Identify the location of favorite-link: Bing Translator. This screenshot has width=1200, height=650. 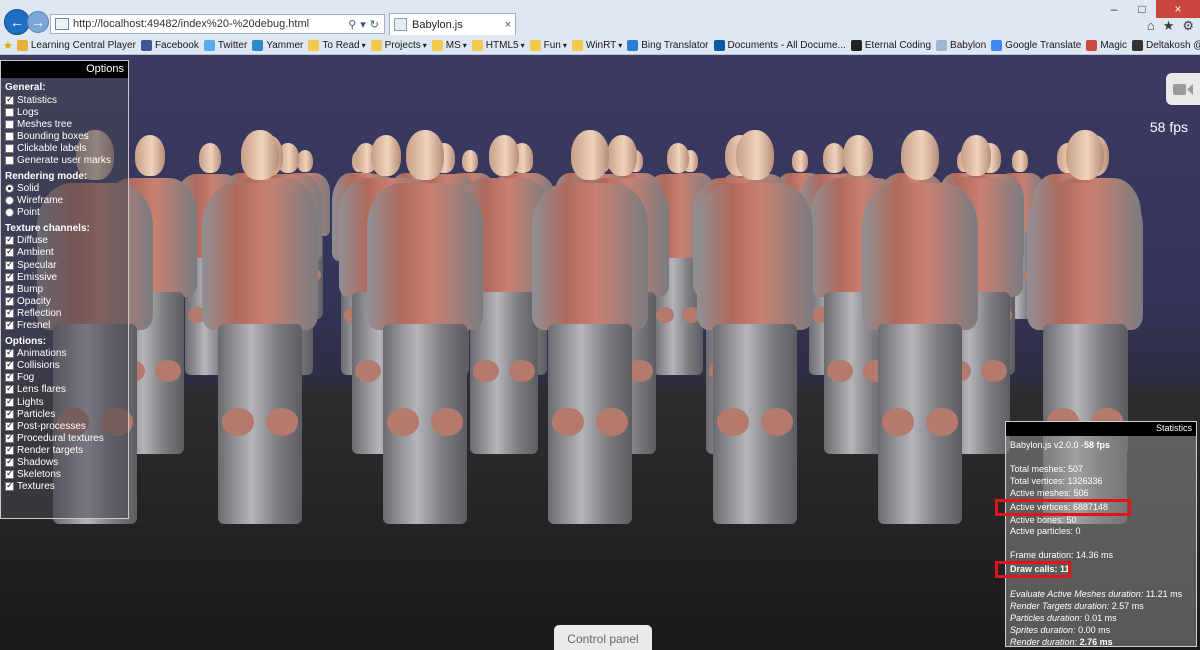
(668, 45).